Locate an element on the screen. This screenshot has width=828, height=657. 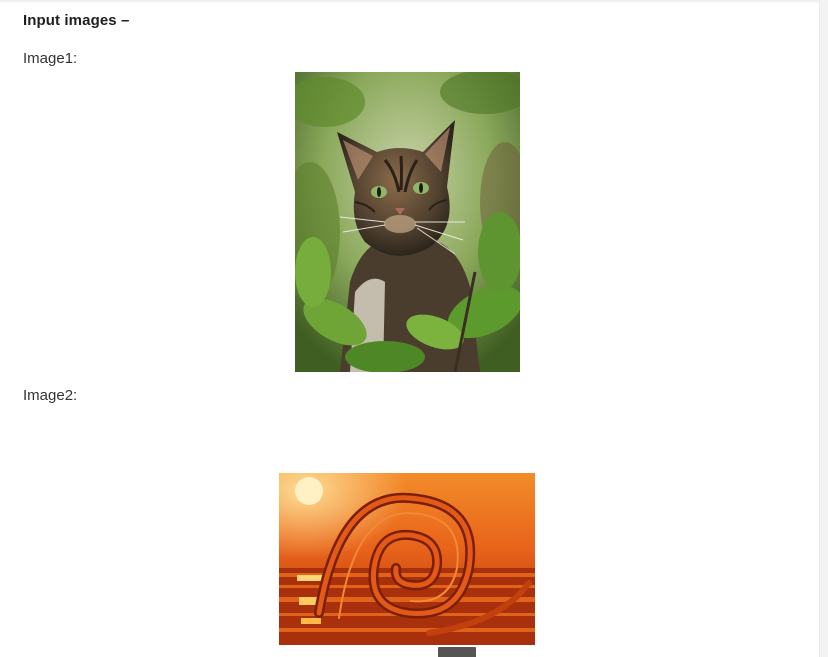
image1-label: Image1: is located at coordinates (50, 58).